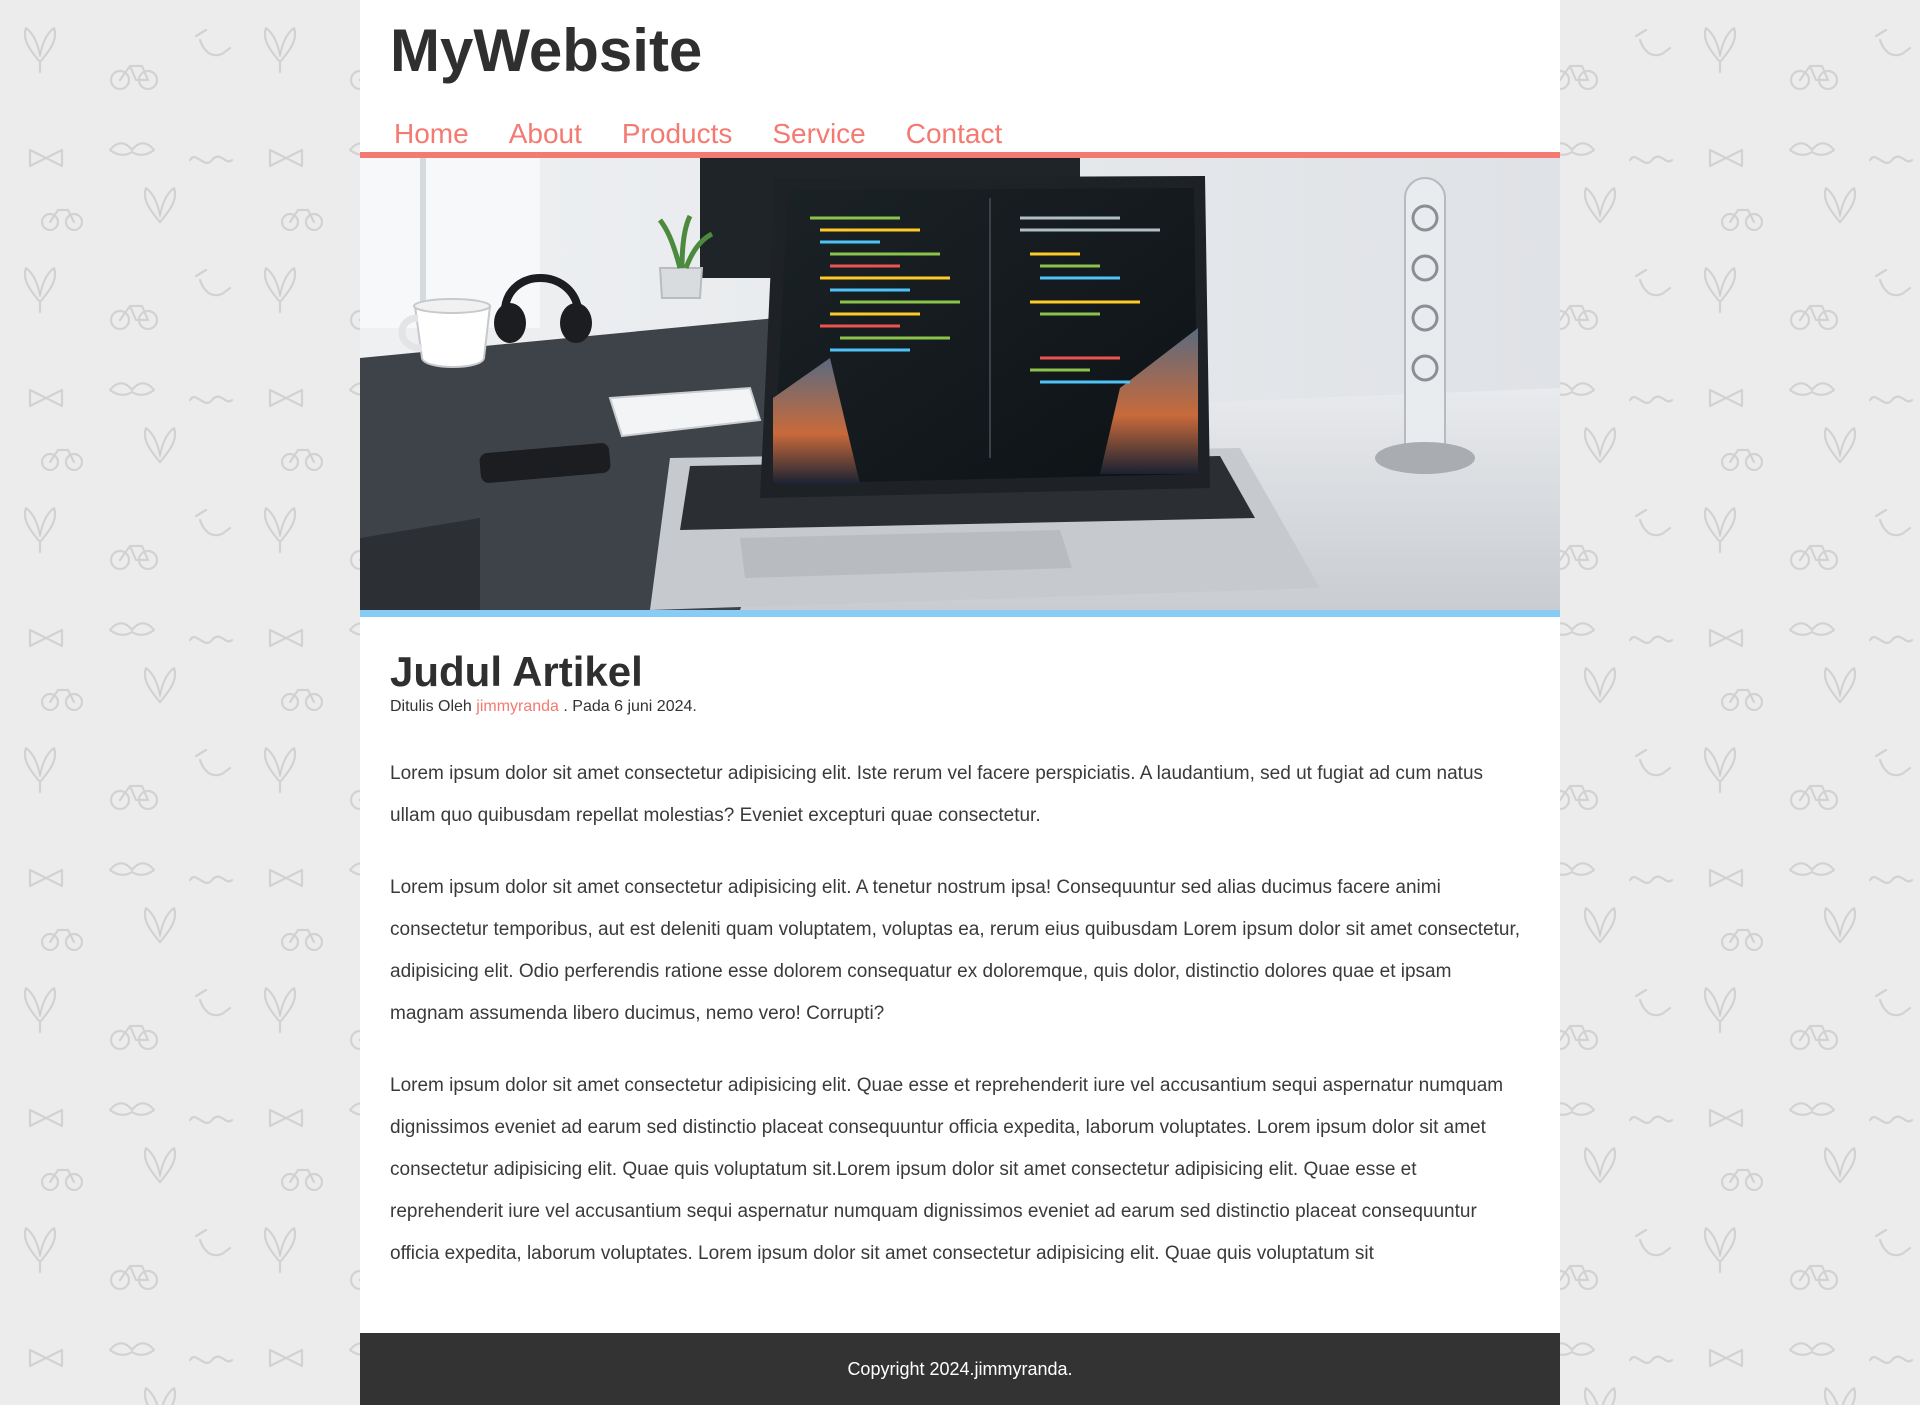 The height and width of the screenshot is (1405, 1920). Describe the element at coordinates (630, 706) in the screenshot. I see `meta-suffix: . Pada 6 juni 2024.` at that location.